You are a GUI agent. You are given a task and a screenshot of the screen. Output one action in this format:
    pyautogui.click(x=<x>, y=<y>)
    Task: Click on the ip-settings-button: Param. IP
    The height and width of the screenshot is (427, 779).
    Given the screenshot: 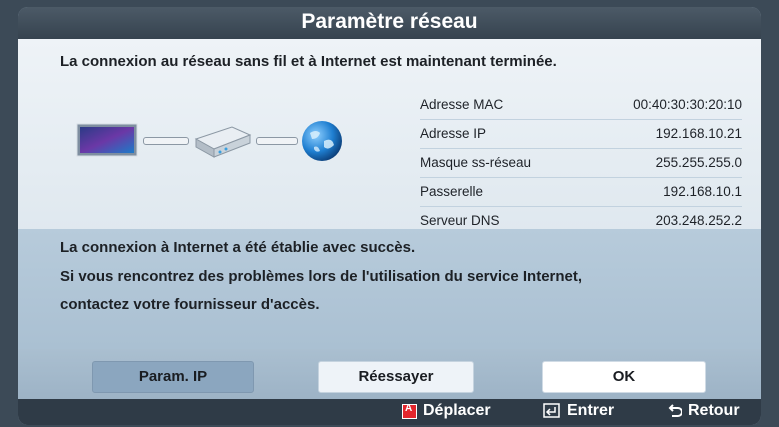 What is the action you would take?
    pyautogui.click(x=173, y=377)
    